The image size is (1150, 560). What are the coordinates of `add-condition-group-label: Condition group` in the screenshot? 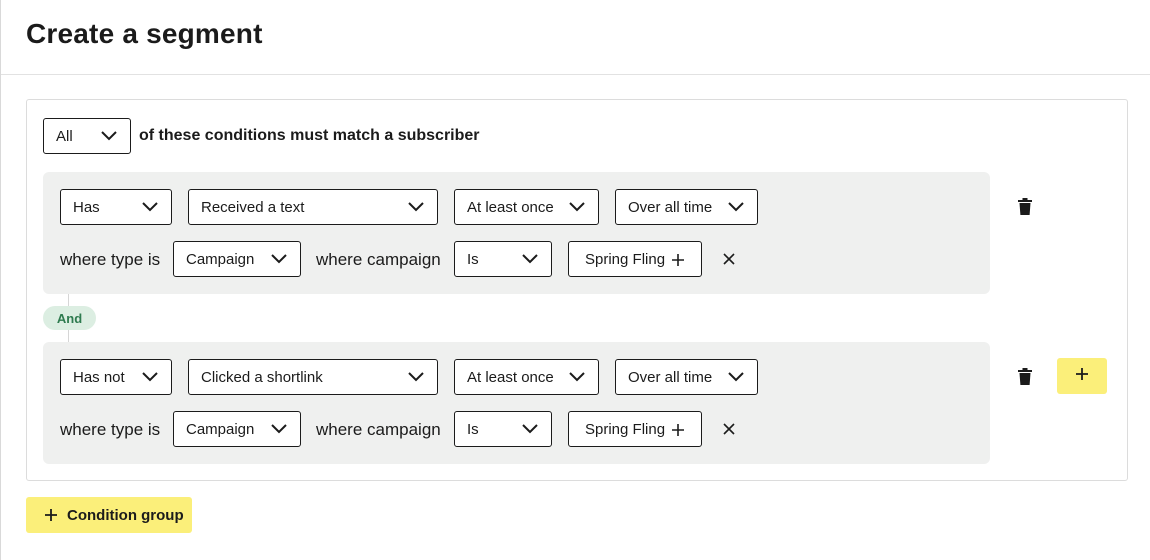 It's located at (125, 515).